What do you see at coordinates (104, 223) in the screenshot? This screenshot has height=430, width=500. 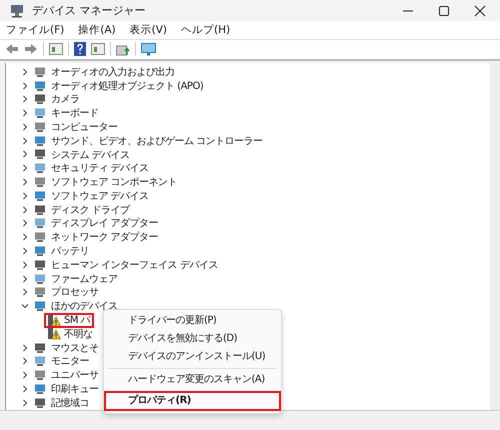 I see `tree-item: ディスプレイ アダプター` at bounding box center [104, 223].